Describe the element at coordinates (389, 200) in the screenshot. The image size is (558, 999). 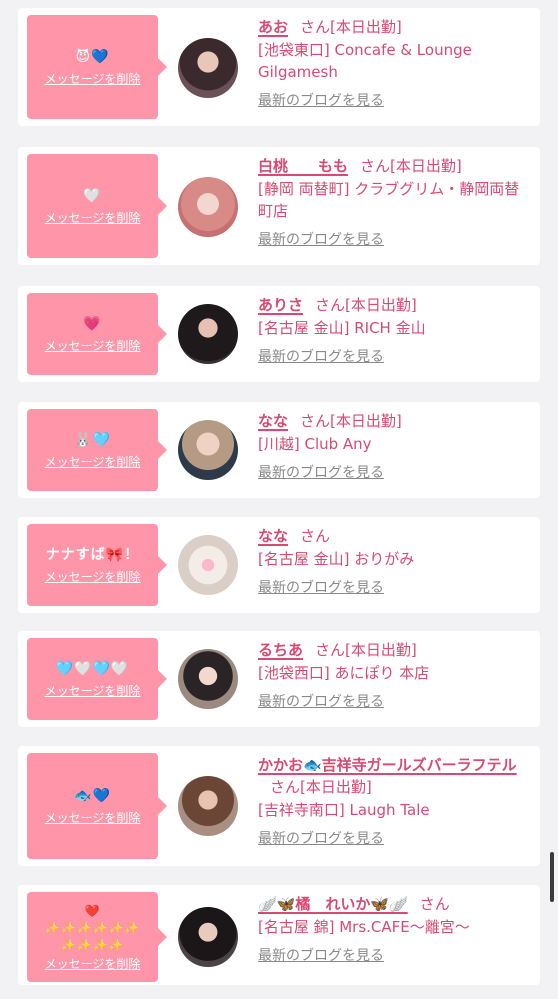
I see `shop-name: [静岡 両替町] クラブグリム・静岡両替町店` at that location.